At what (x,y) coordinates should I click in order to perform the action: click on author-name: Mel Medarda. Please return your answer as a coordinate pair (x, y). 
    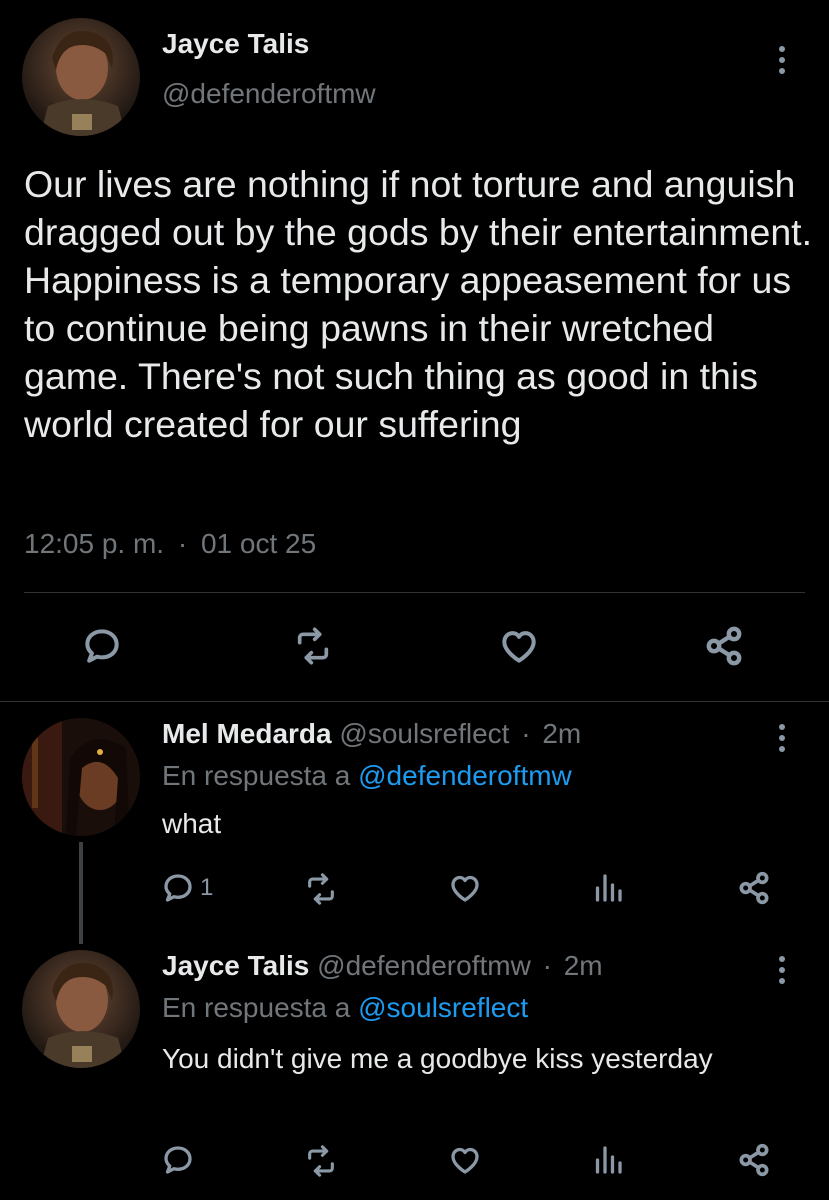
    Looking at the image, I should click on (247, 733).